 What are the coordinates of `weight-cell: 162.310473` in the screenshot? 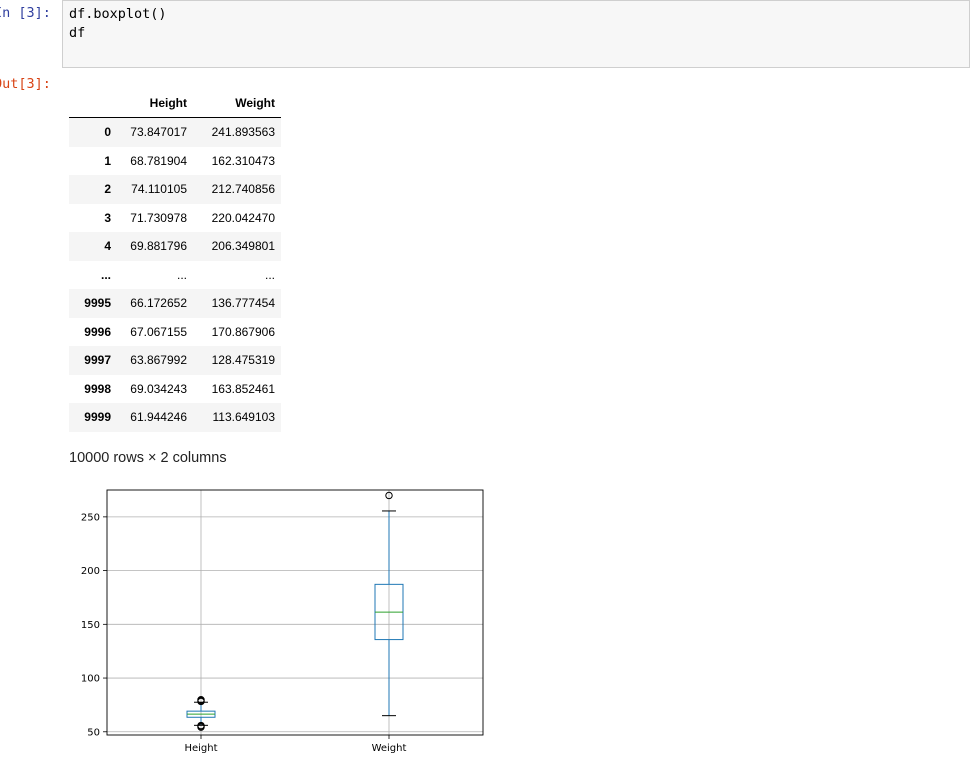 It's located at (243, 160).